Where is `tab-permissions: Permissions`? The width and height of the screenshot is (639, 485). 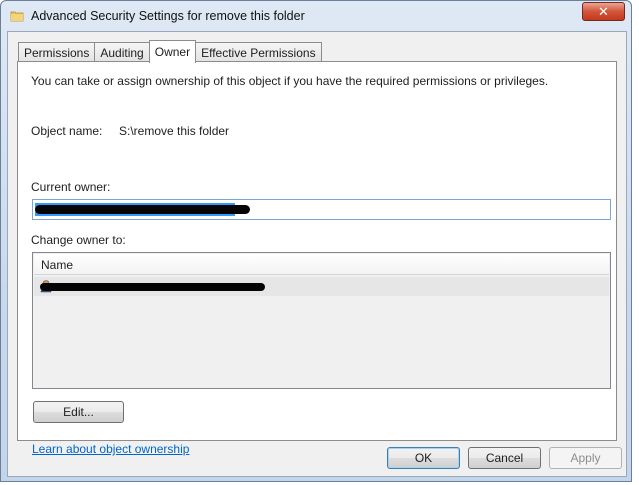 tab-permissions: Permissions is located at coordinates (57, 52).